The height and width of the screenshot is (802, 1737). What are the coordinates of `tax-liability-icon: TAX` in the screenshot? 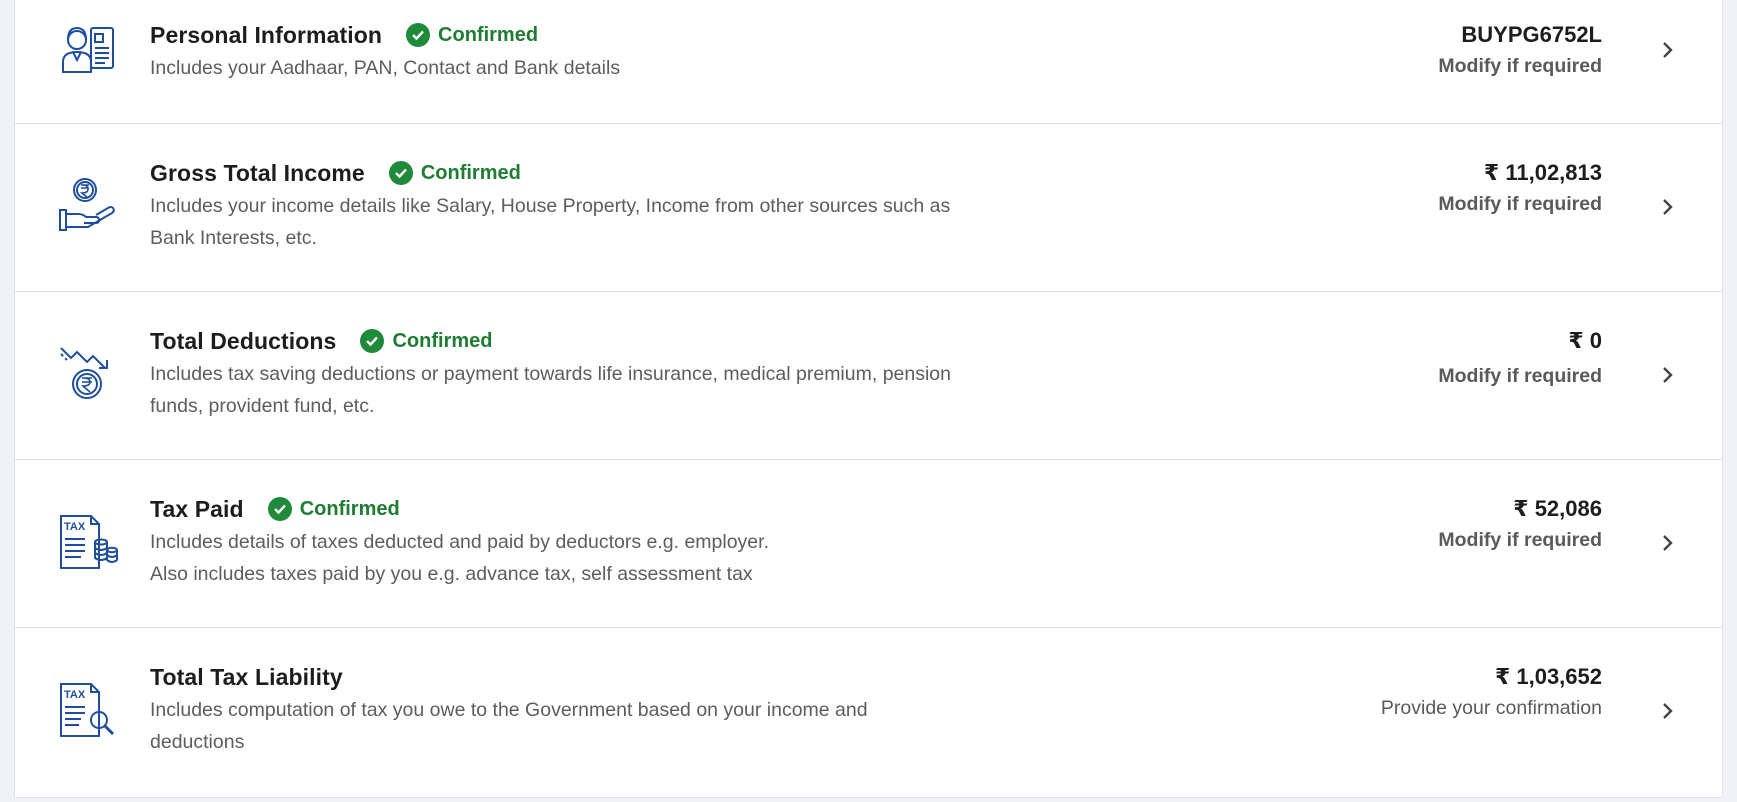 It's located at (88, 711).